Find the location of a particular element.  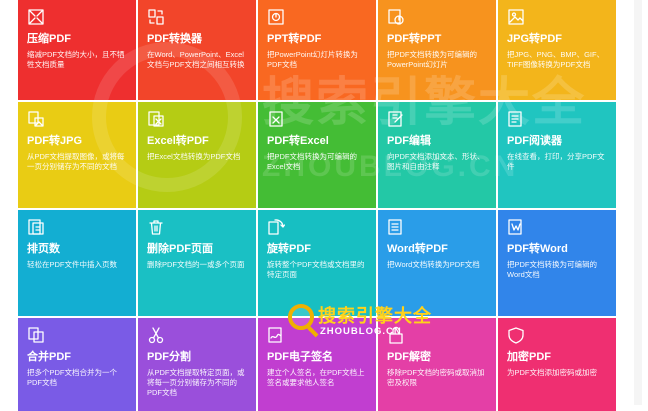

trash-icon is located at coordinates (156, 227).